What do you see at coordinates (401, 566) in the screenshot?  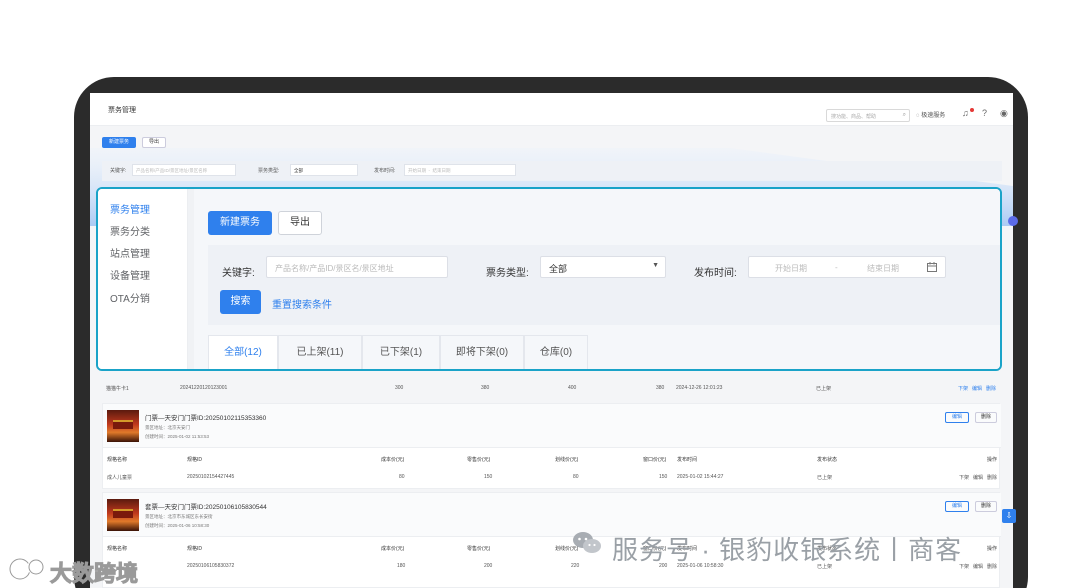 I see `cell-cost: 180` at bounding box center [401, 566].